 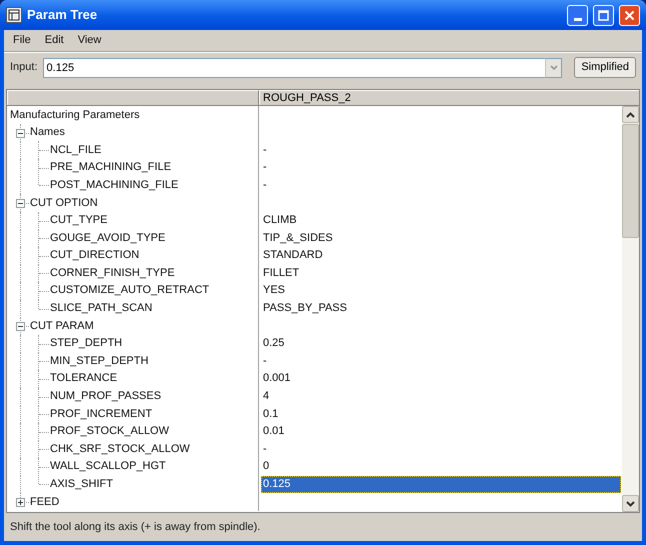 What do you see at coordinates (441, 273) in the screenshot?
I see `parameter-value: FILLET` at bounding box center [441, 273].